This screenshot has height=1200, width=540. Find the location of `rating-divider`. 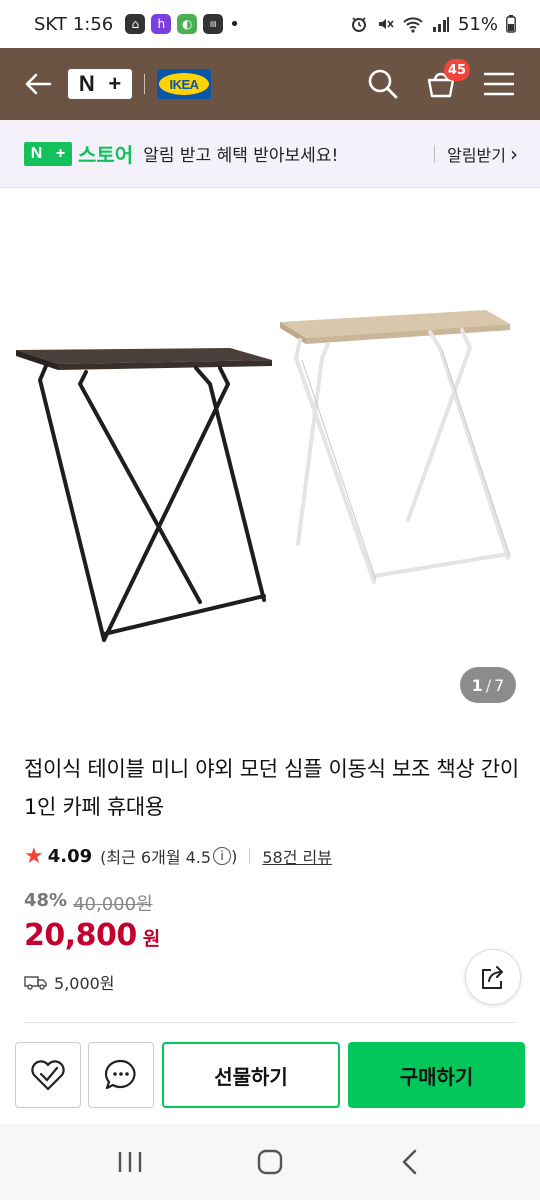

rating-divider is located at coordinates (250, 856).